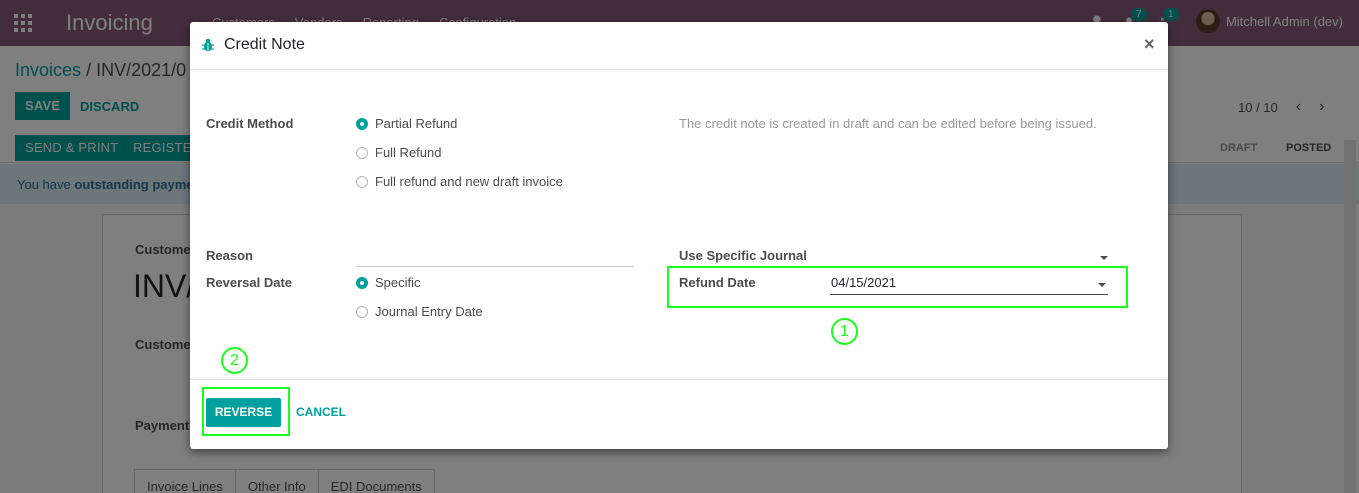  I want to click on radio-label: Partial Refund, so click(416, 123).